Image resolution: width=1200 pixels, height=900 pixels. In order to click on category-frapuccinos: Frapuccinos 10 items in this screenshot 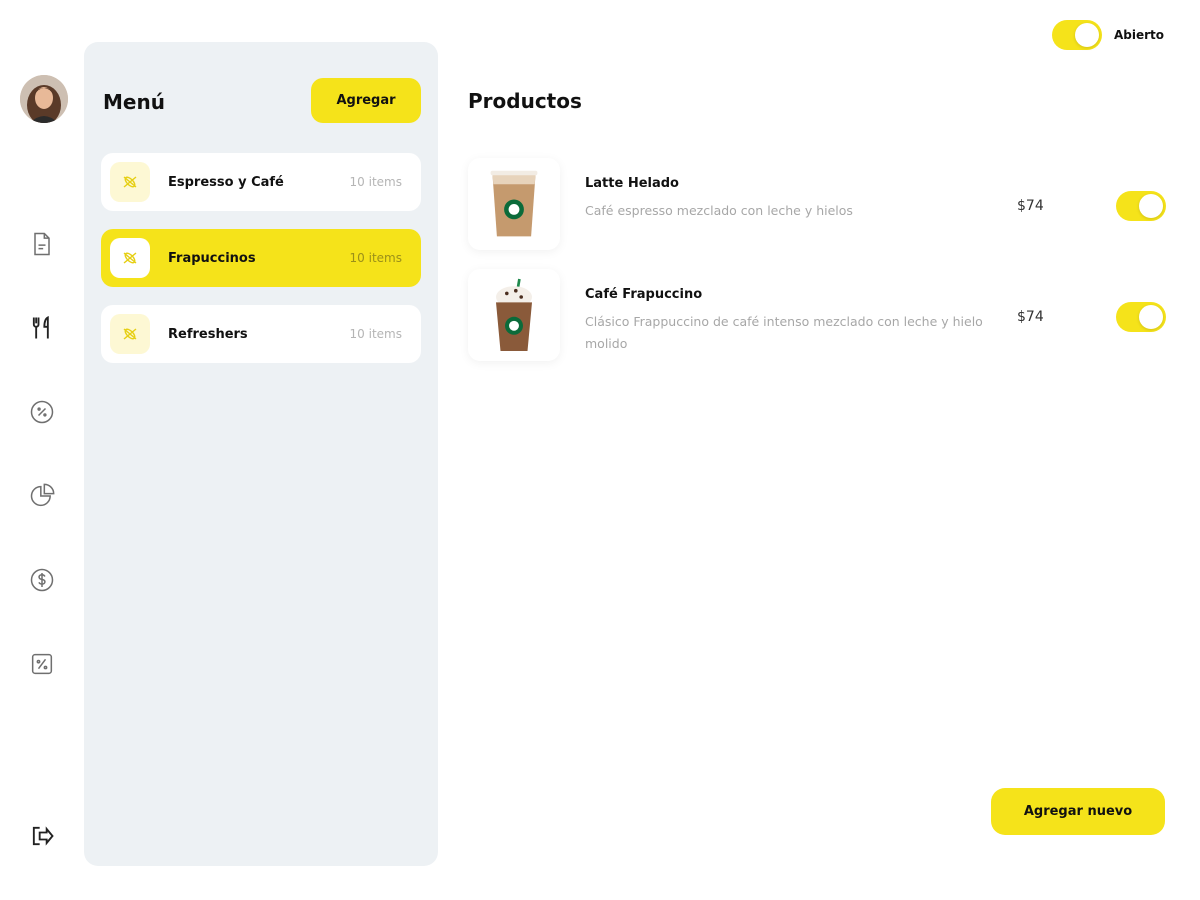, I will do `click(261, 258)`.